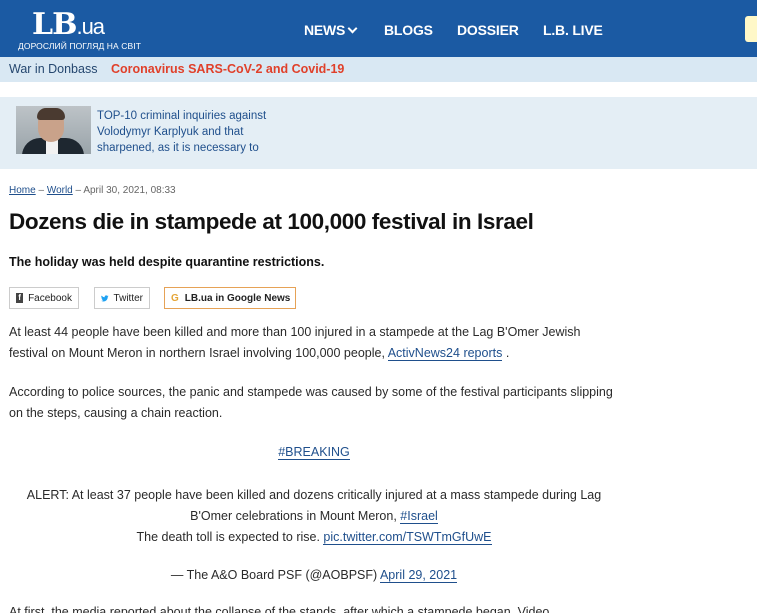  I want to click on paragraph-end: ., so click(506, 353).